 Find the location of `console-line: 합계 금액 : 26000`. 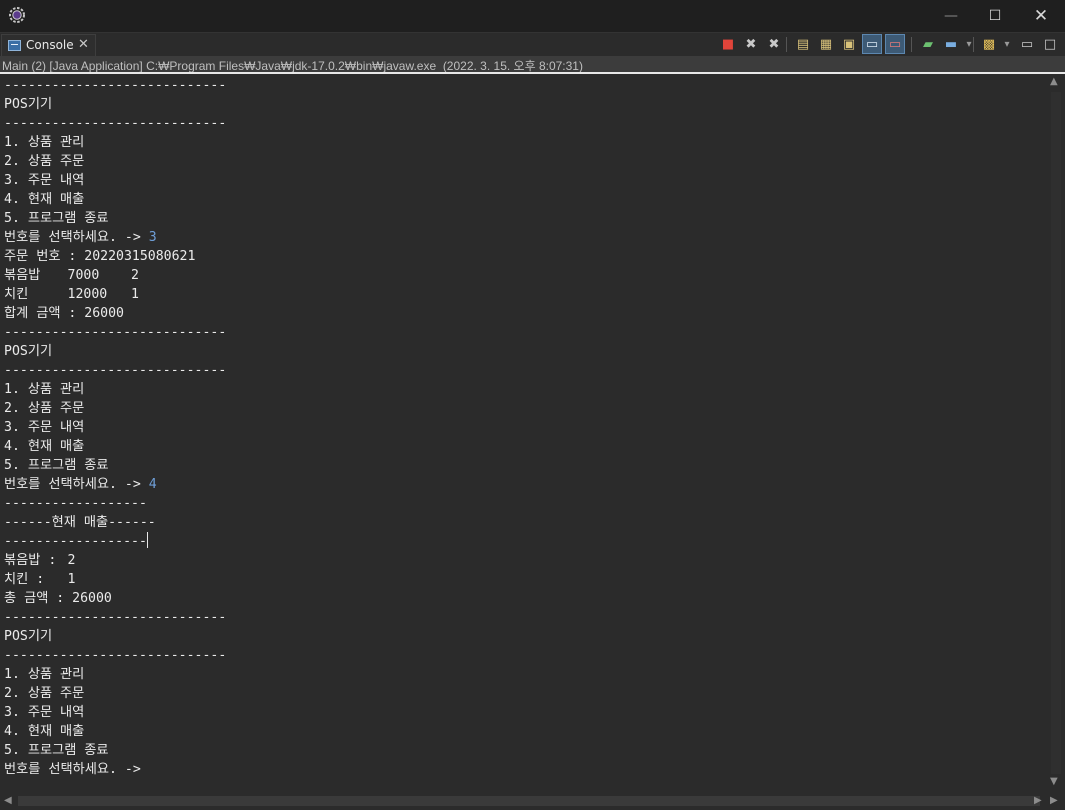

console-line: 합계 금액 : 26000 is located at coordinates (115, 313).